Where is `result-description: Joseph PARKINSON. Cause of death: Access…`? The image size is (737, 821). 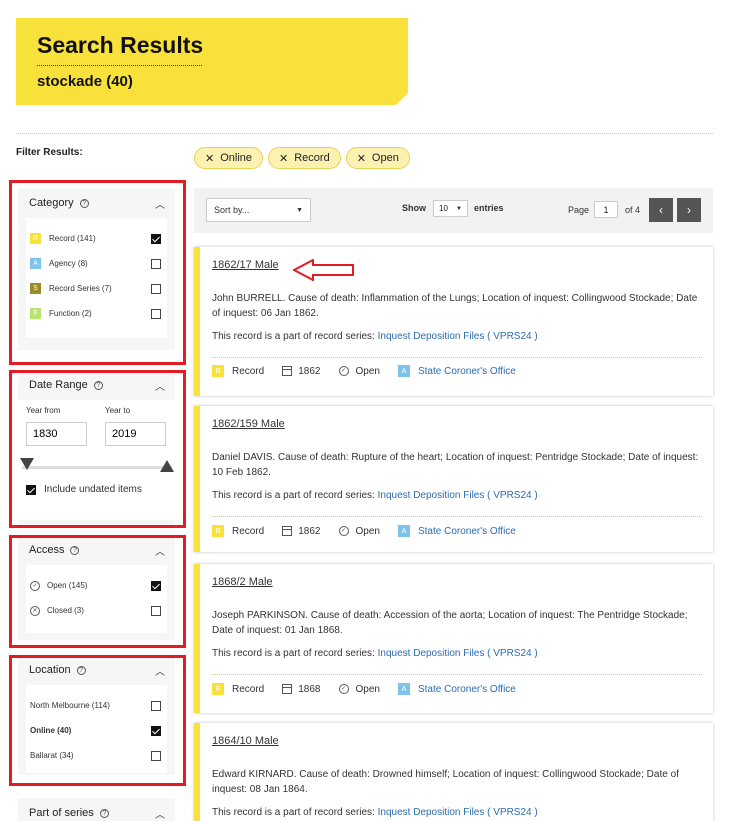 result-description: Joseph PARKINSON. Cause of death: Access… is located at coordinates (450, 623).